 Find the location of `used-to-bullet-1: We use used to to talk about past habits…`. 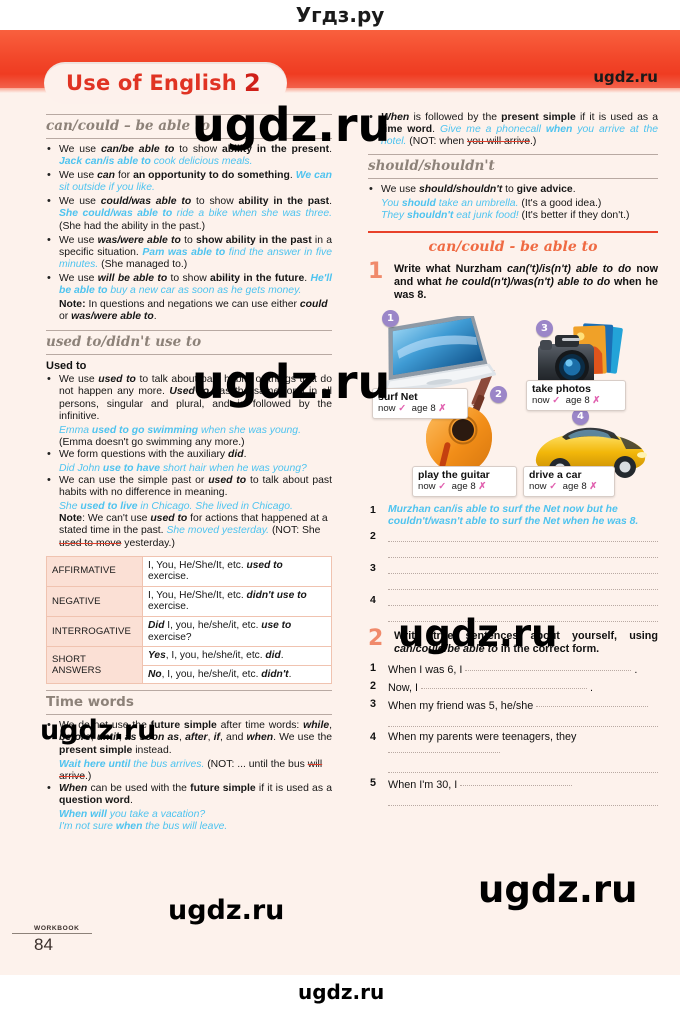

used-to-bullet-1: We use used to to talk about past habits… is located at coordinates (189, 397).